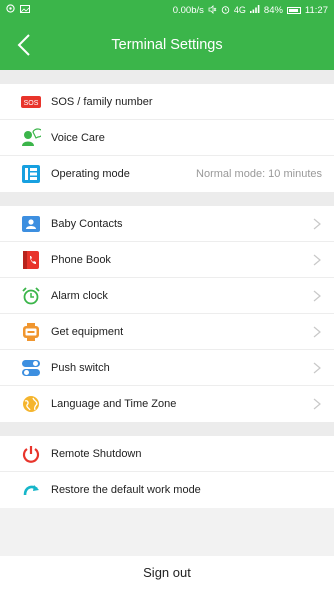  Describe the element at coordinates (31, 404) in the screenshot. I see `globe-icon` at that location.